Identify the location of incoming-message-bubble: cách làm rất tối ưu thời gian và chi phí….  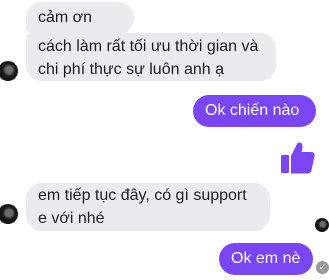
(151, 57).